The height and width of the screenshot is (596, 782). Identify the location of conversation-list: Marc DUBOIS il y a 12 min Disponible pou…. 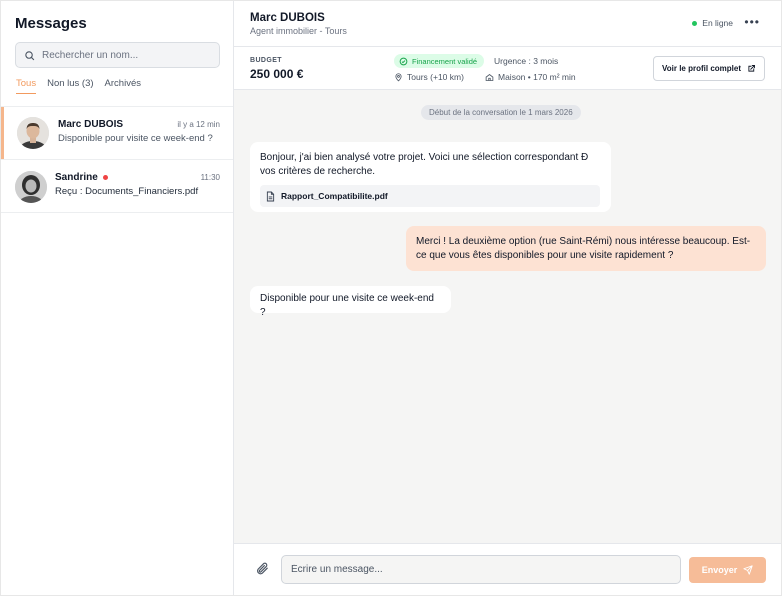
(117, 159).